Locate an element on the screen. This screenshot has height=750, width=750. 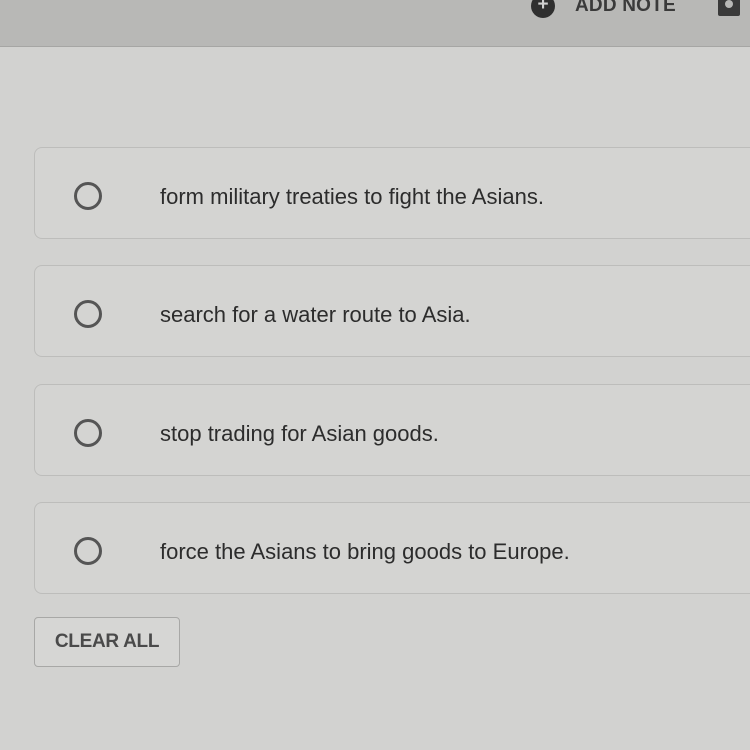
clear-all-button: CLEAR ALL is located at coordinates (107, 642).